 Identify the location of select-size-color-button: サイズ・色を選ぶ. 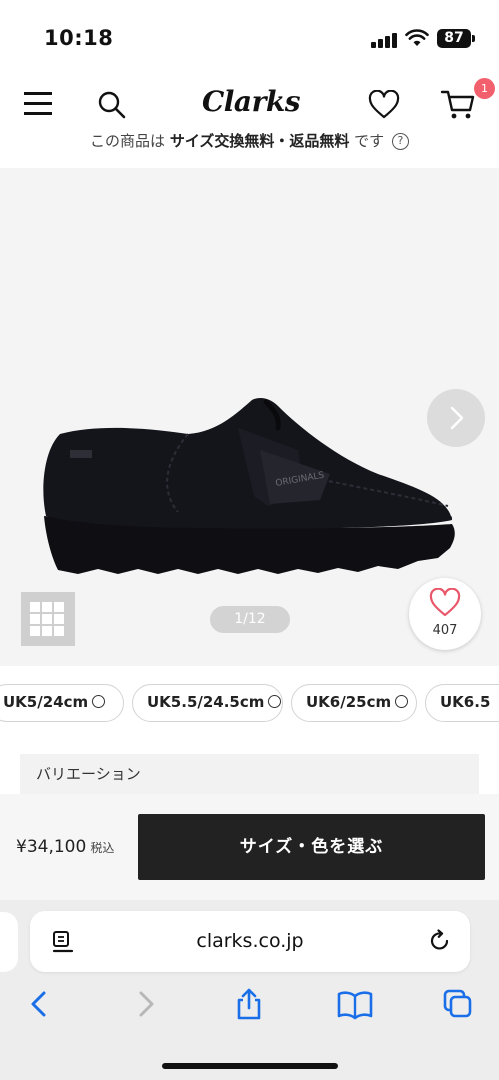
(311, 847).